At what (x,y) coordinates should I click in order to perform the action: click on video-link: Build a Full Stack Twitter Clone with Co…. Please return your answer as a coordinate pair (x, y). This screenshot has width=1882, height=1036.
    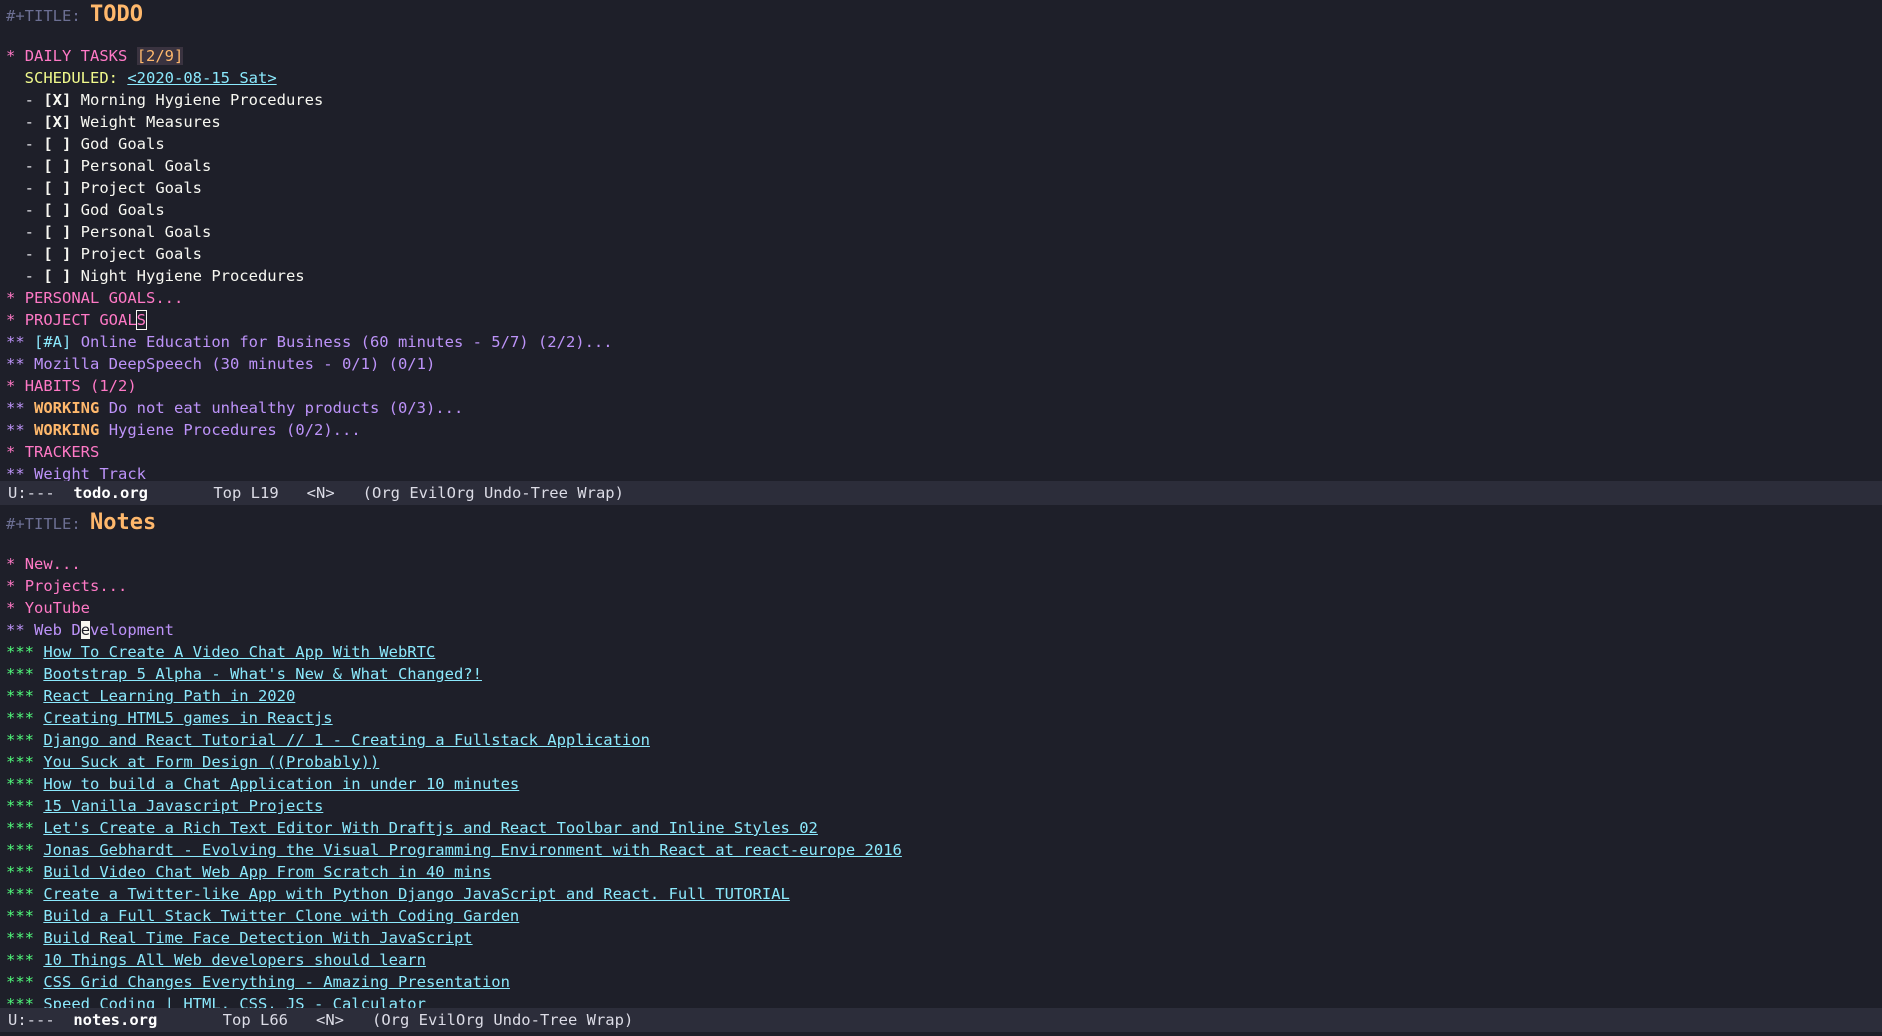
    Looking at the image, I should click on (281, 916).